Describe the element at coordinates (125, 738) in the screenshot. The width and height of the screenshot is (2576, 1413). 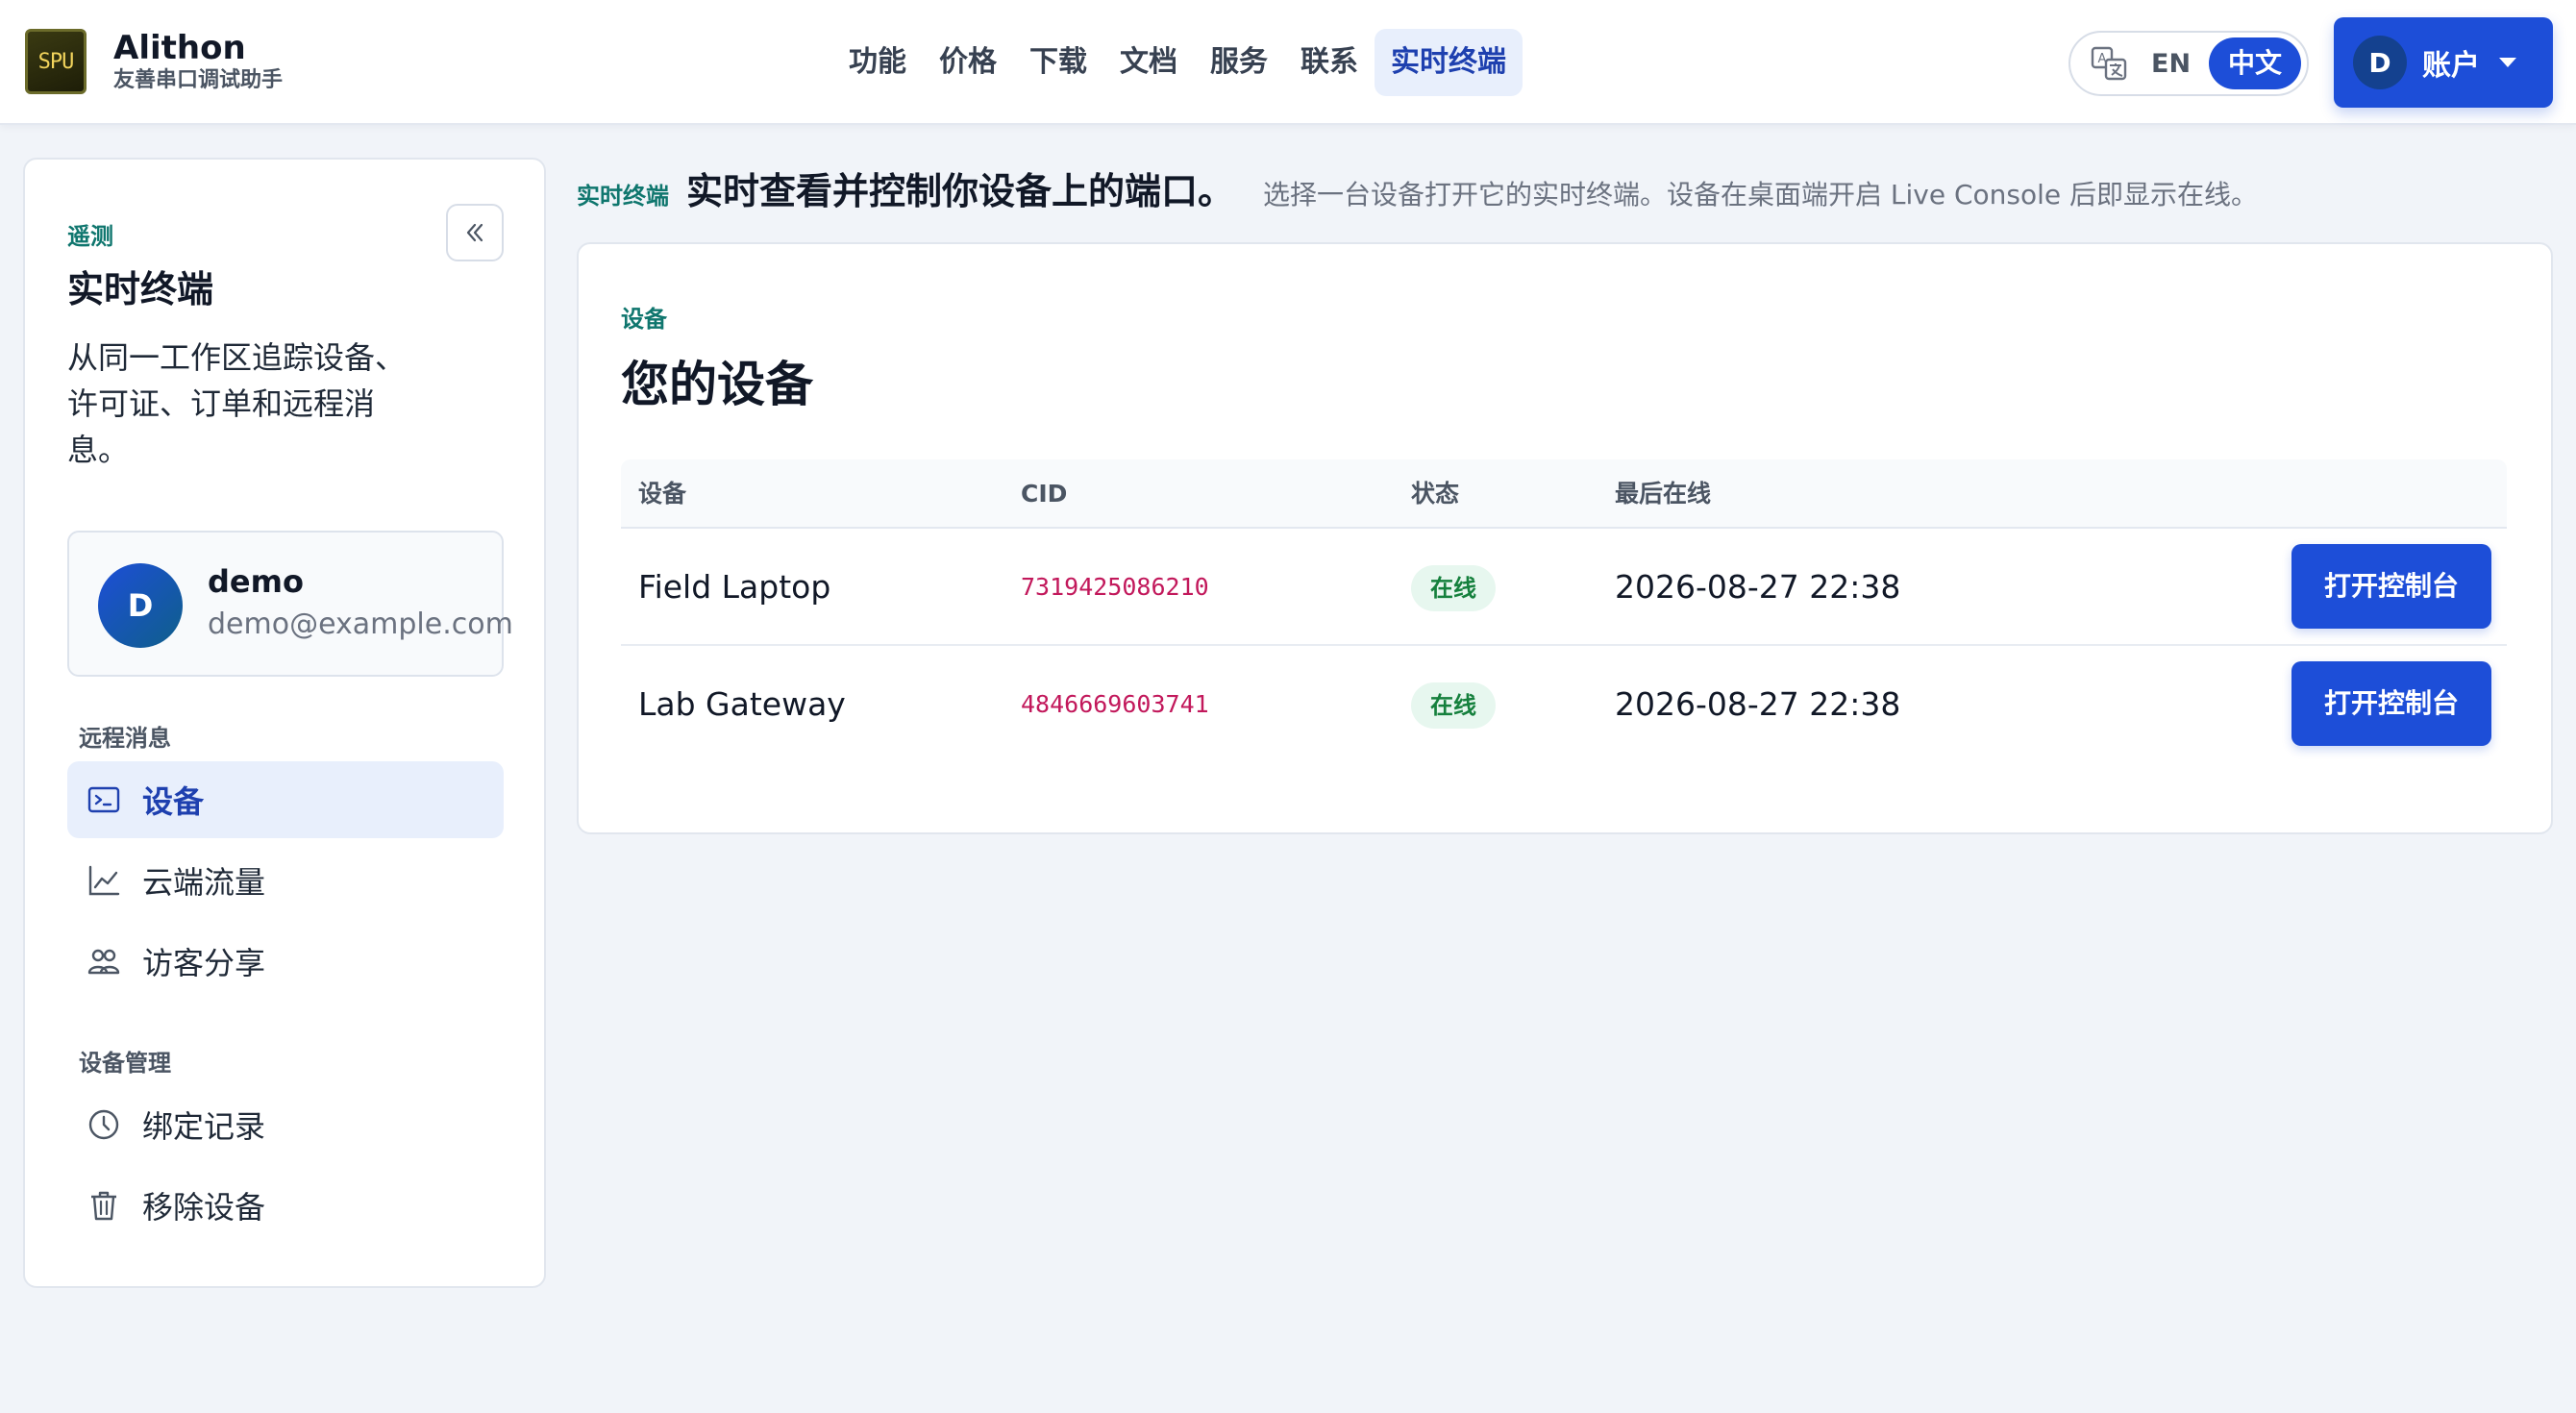
I see `sidebar-section-remote: 远程消息` at that location.